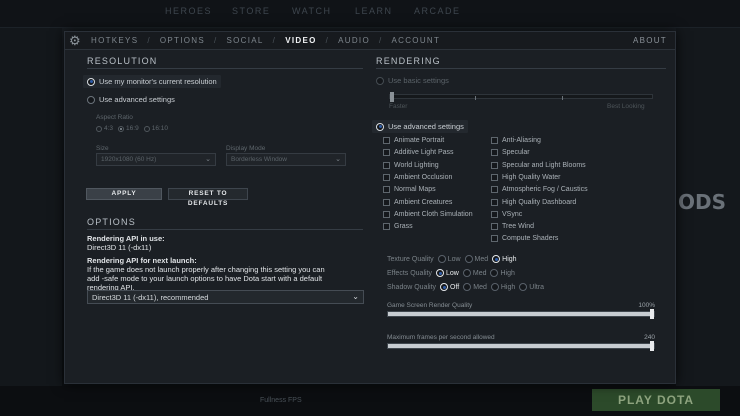  I want to click on setting-checkbox-row: VSync, so click(506, 214).